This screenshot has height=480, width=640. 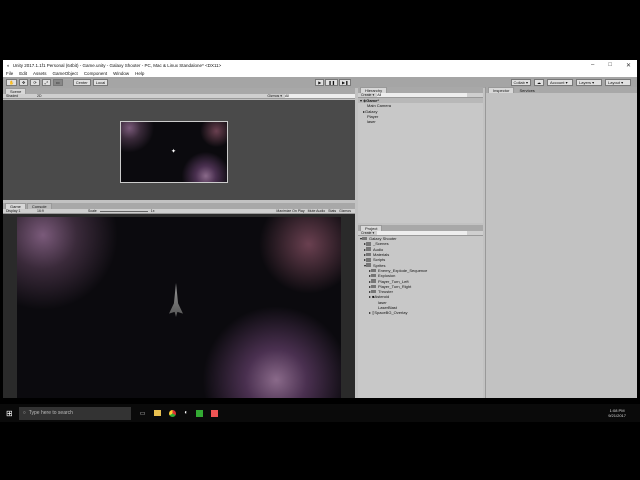 What do you see at coordinates (39, 96) in the screenshot?
I see `2d-toggle: 2D` at bounding box center [39, 96].